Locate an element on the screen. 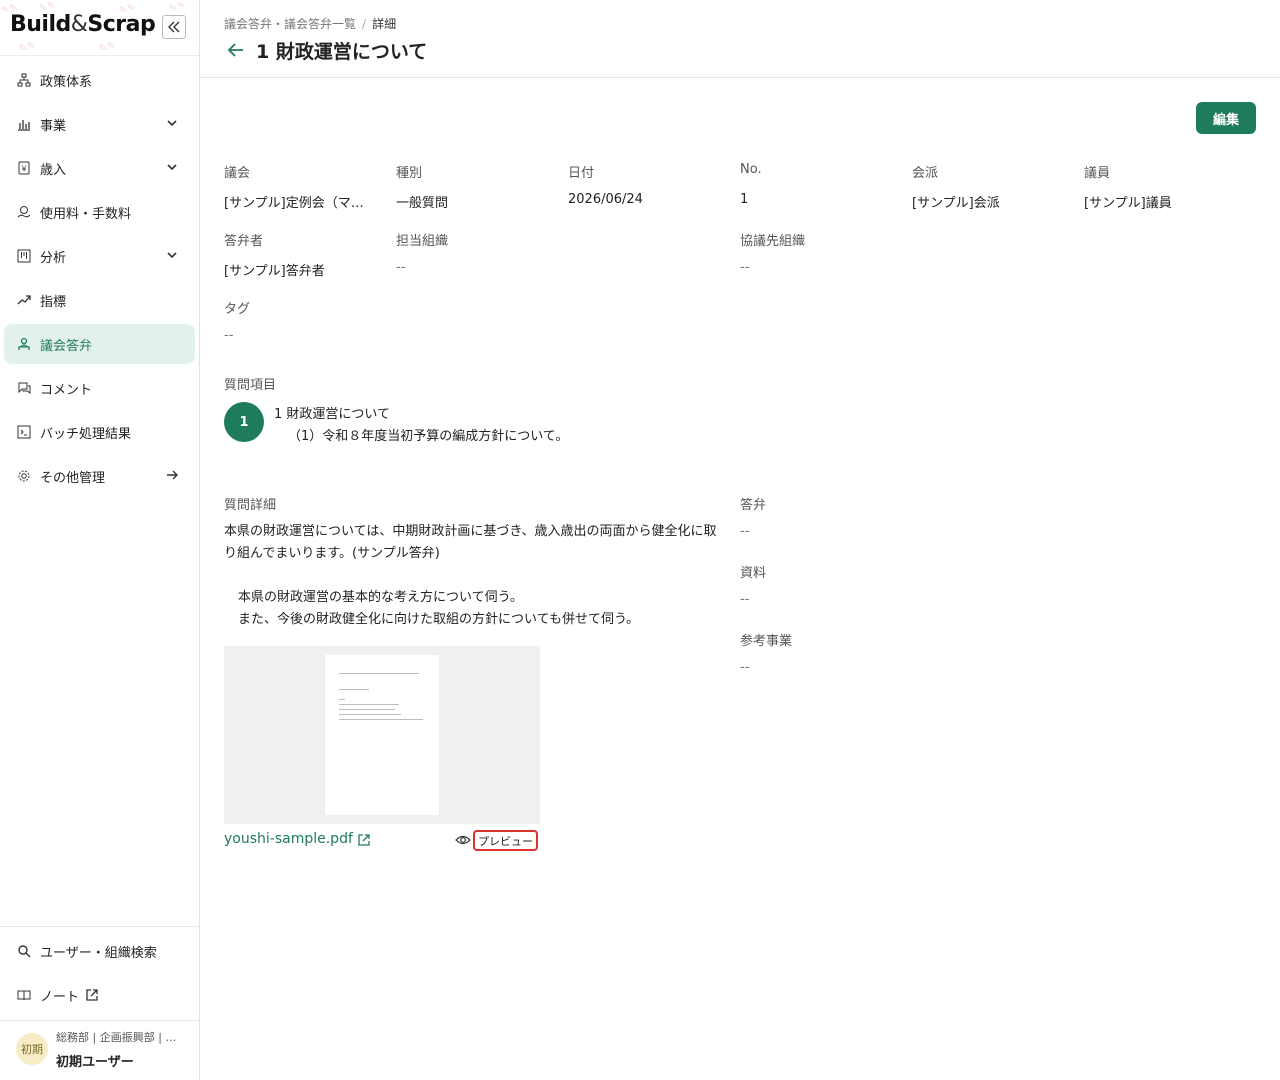 The height and width of the screenshot is (1080, 1280). avatar: 初期 is located at coordinates (32, 1049).